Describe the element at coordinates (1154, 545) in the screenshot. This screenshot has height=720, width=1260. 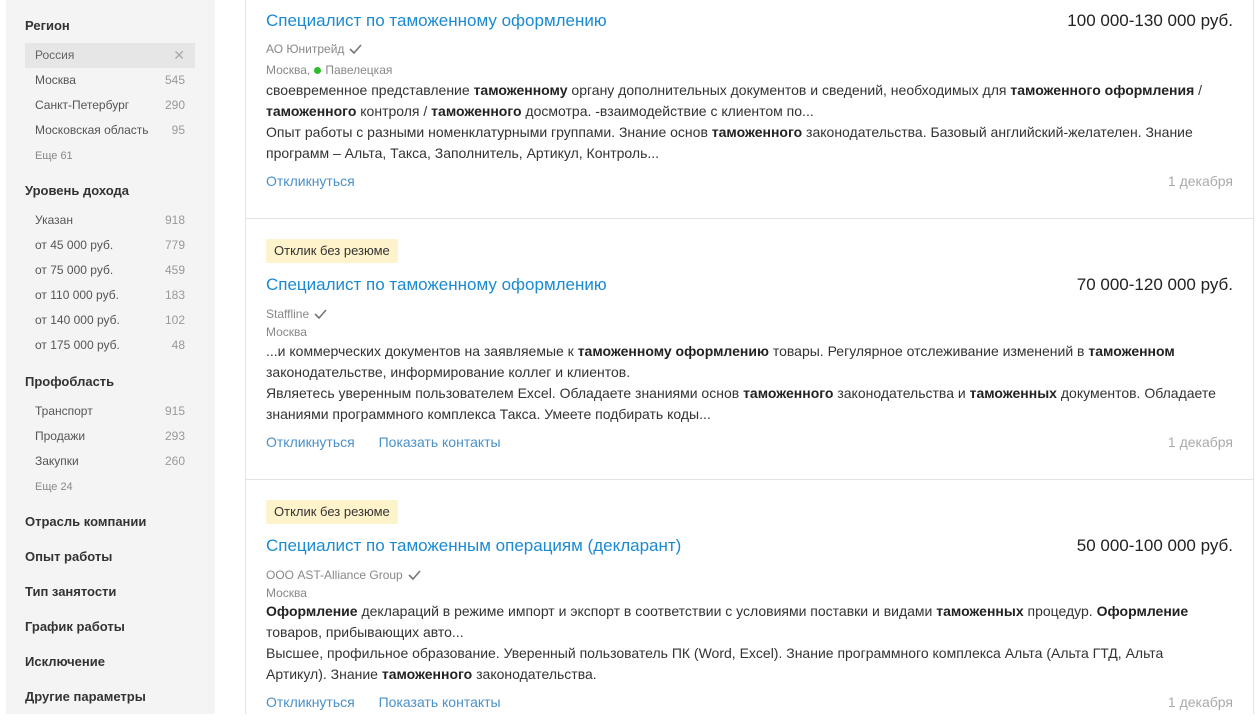
I see `vacancy-salary: 50 000-100 000 руб.` at that location.